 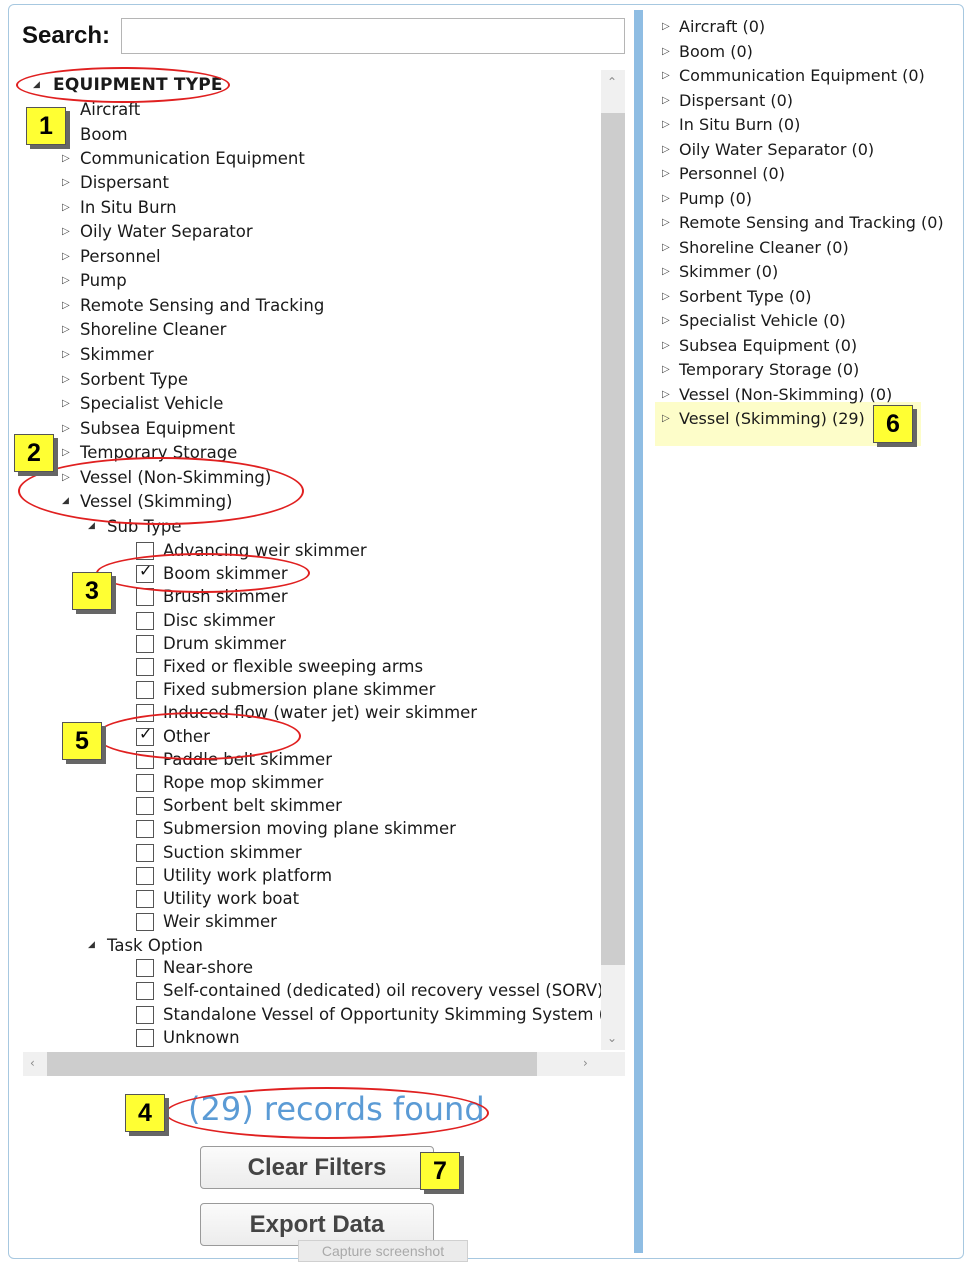 What do you see at coordinates (166, 232) in the screenshot?
I see `tree-item-category: Oily Water Separator` at bounding box center [166, 232].